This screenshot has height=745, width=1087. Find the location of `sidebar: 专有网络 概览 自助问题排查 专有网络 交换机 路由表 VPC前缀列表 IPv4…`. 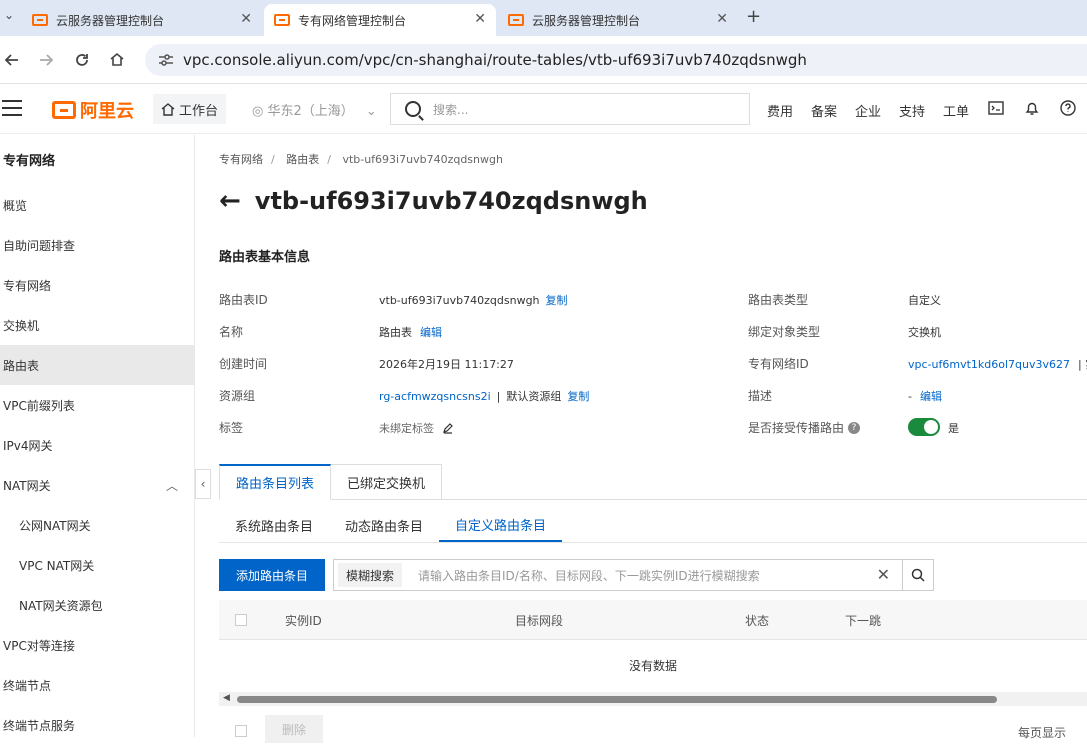

sidebar: 专有网络 概览 自助问题排查 专有网络 交换机 路由表 VPC前缀列表 IPv4… is located at coordinates (97, 436).